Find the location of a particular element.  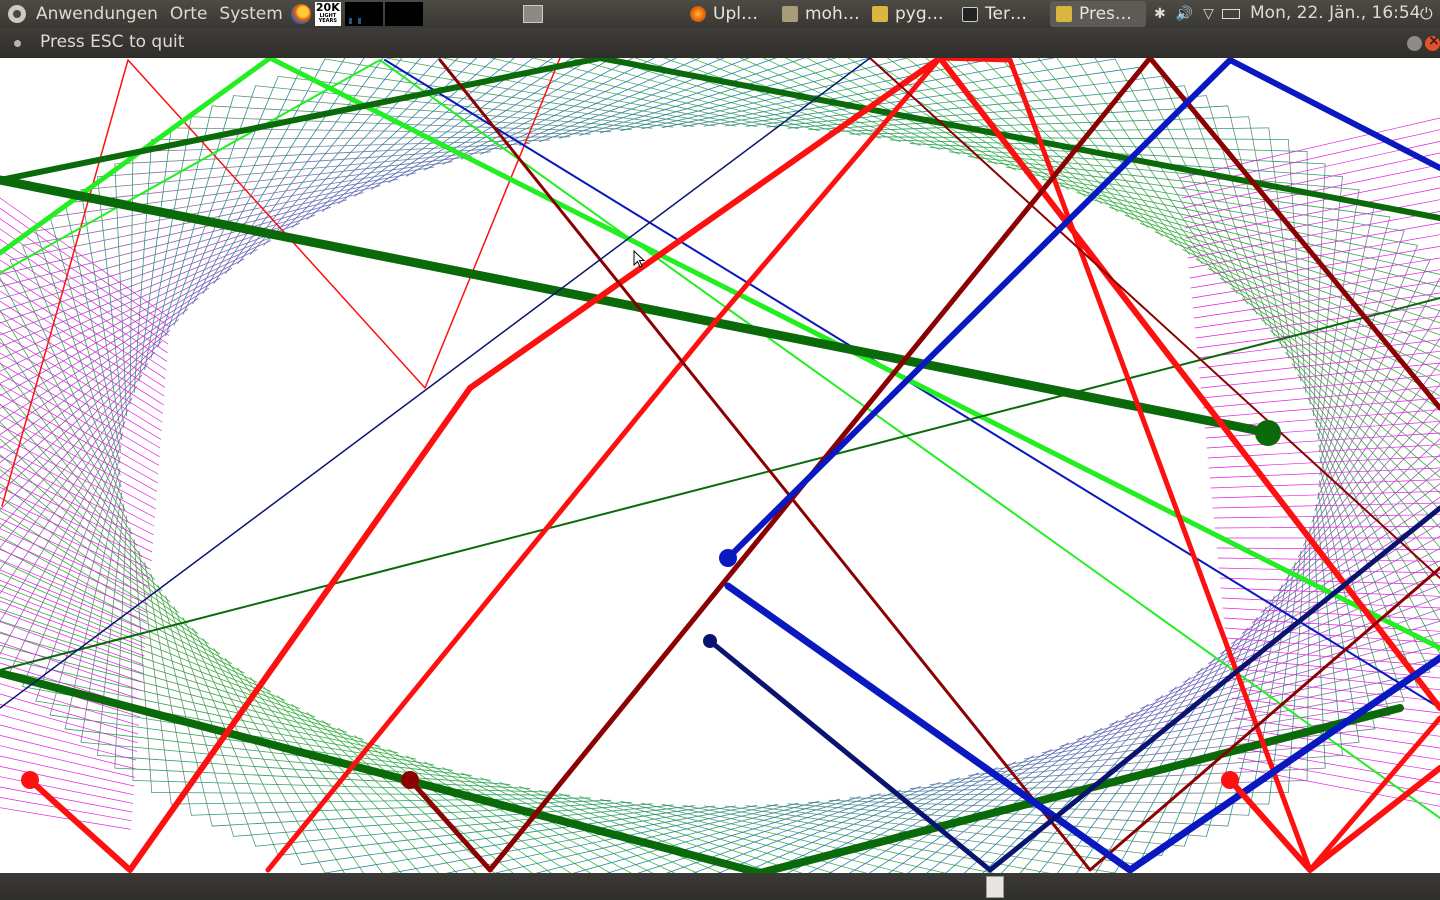

show-desktop-icon is located at coordinates (533, 14).